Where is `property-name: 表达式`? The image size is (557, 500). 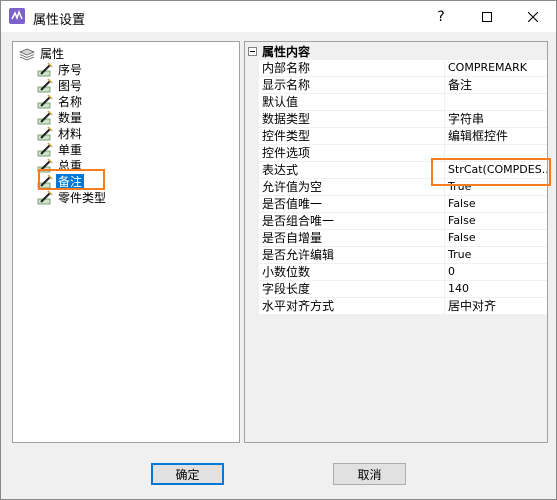
property-name: 表达式 is located at coordinates (352, 170).